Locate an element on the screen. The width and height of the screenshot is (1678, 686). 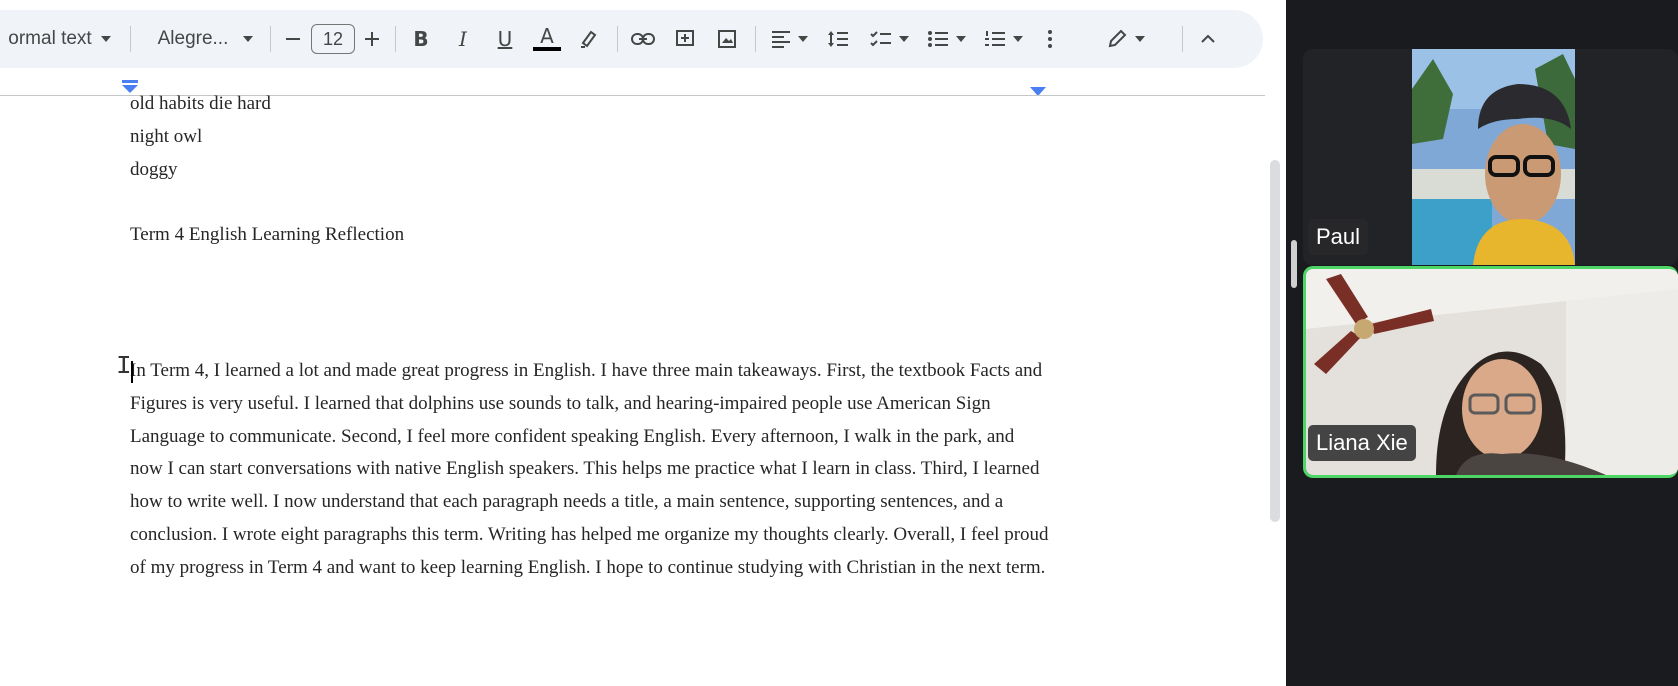
ruler-right-margin-marker is located at coordinates (1038, 93).